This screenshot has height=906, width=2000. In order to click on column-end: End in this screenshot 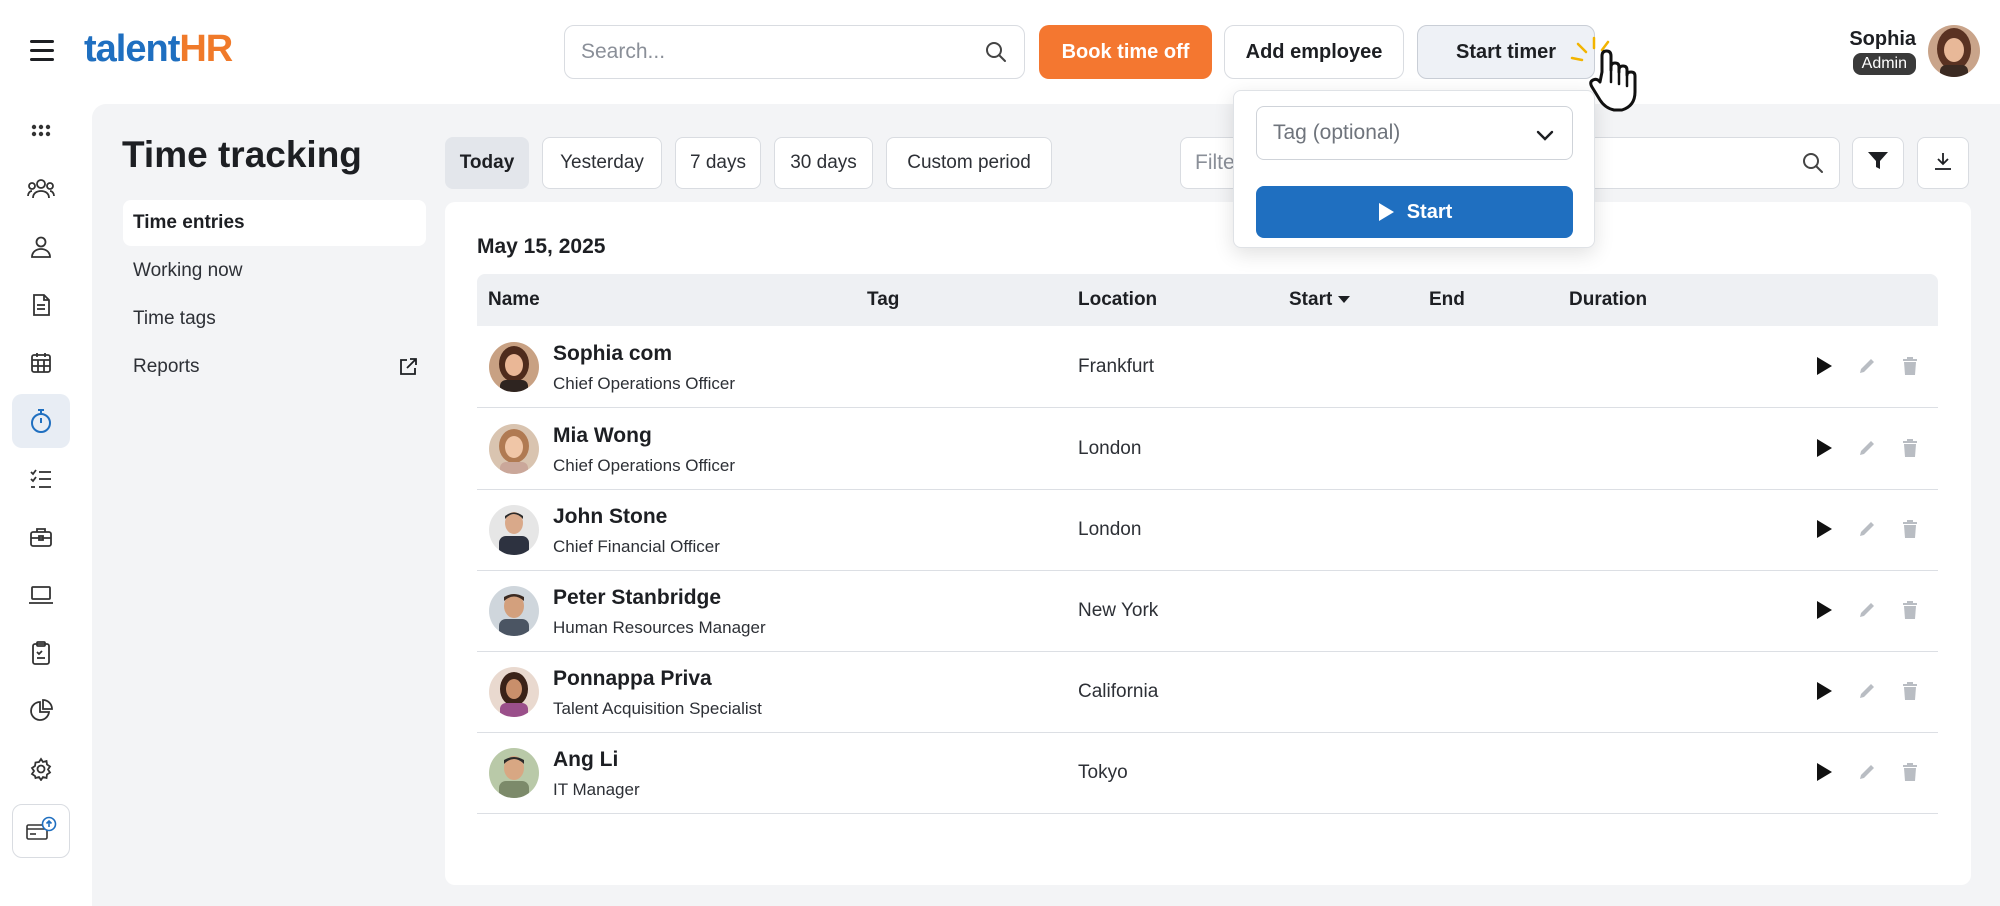, I will do `click(1447, 300)`.